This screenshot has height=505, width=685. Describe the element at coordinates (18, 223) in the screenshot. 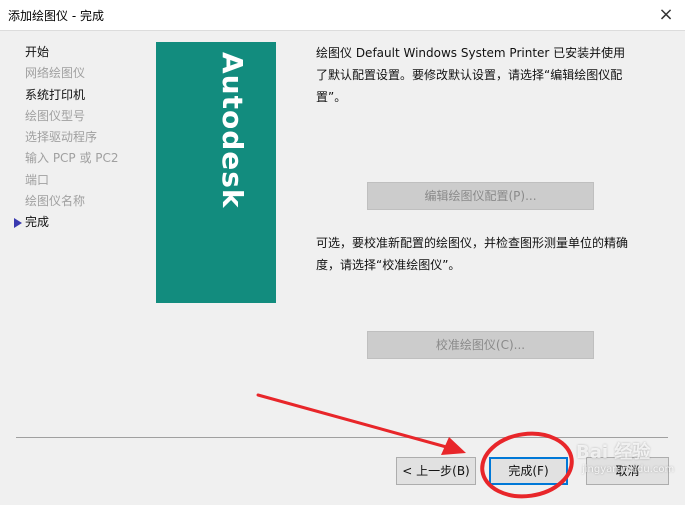

I see `current-step-arrow-icon` at that location.